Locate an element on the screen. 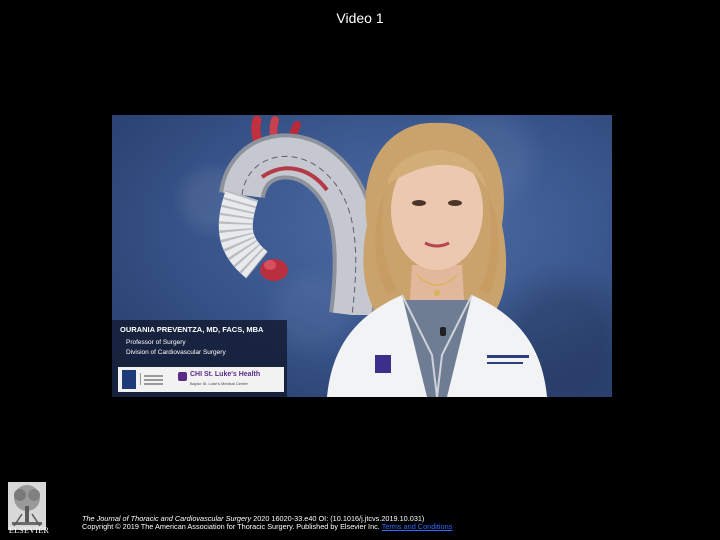 The height and width of the screenshot is (540, 720). presenter-division: Division of Cardiovascular Surgery is located at coordinates (176, 352).